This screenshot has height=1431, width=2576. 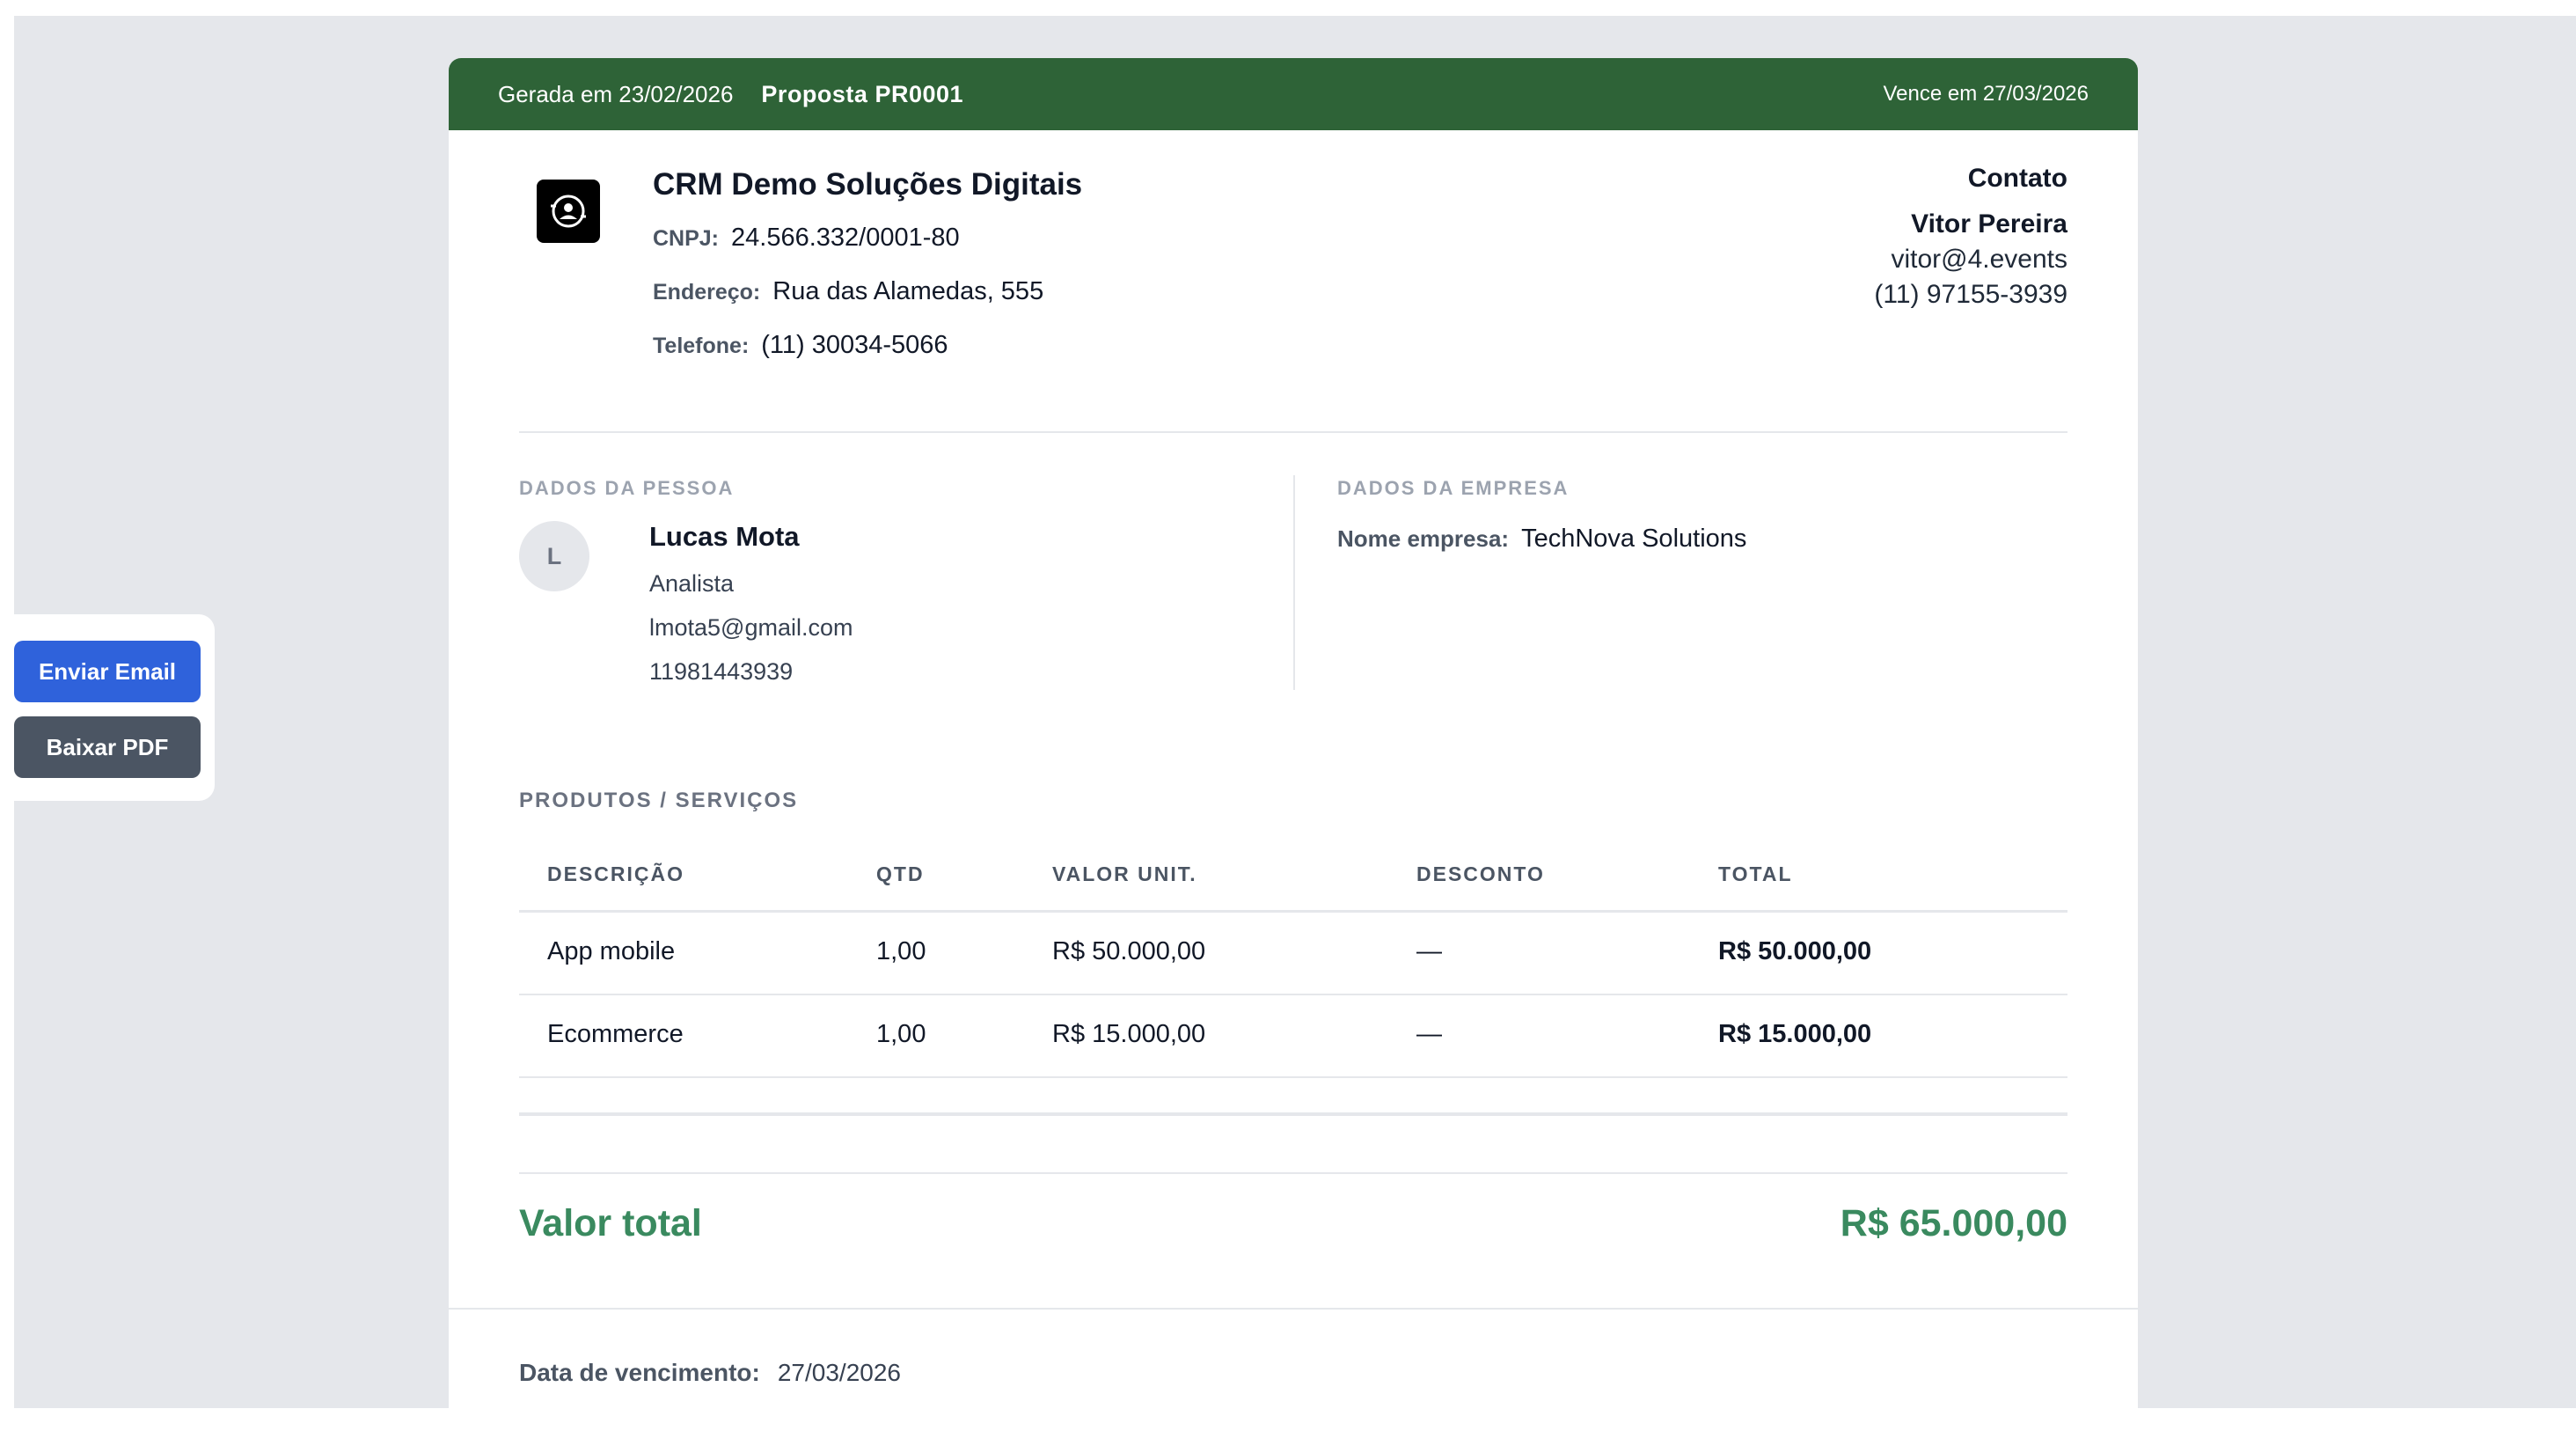 I want to click on column-header: VALOR UNIT., so click(x=1124, y=873).